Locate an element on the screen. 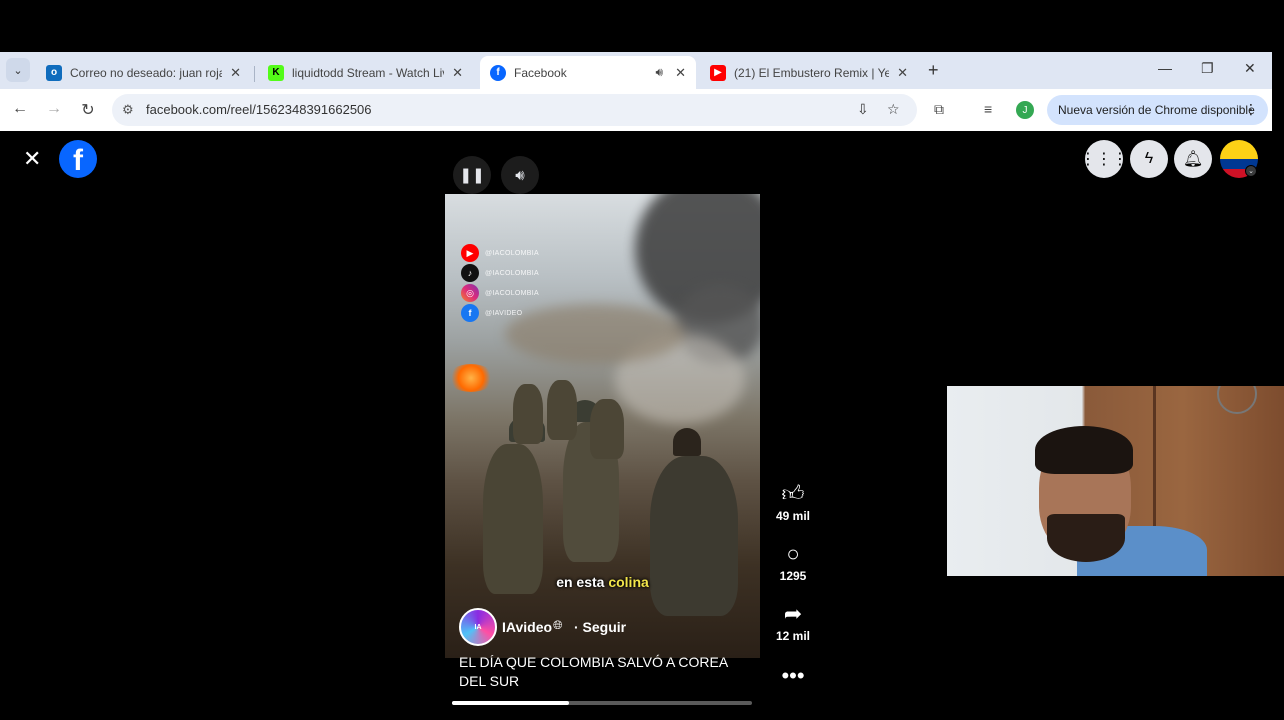  tab-kick: K liquidtodd Stream - Watch Live ✕ is located at coordinates (365, 72).